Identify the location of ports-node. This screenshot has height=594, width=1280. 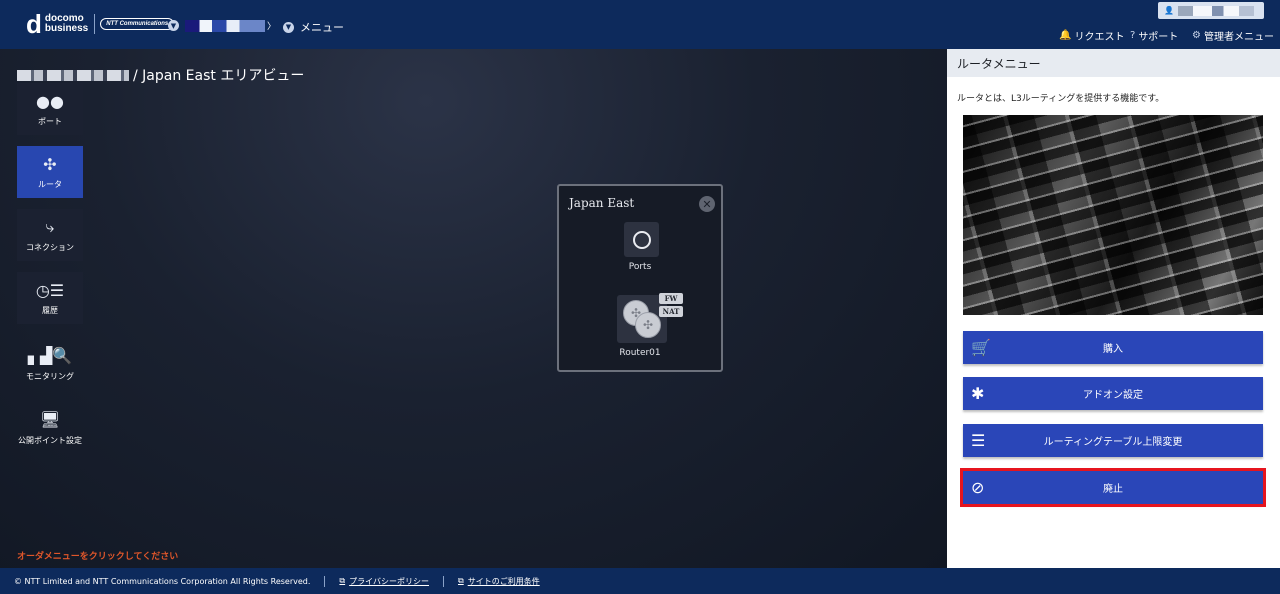
(641, 239).